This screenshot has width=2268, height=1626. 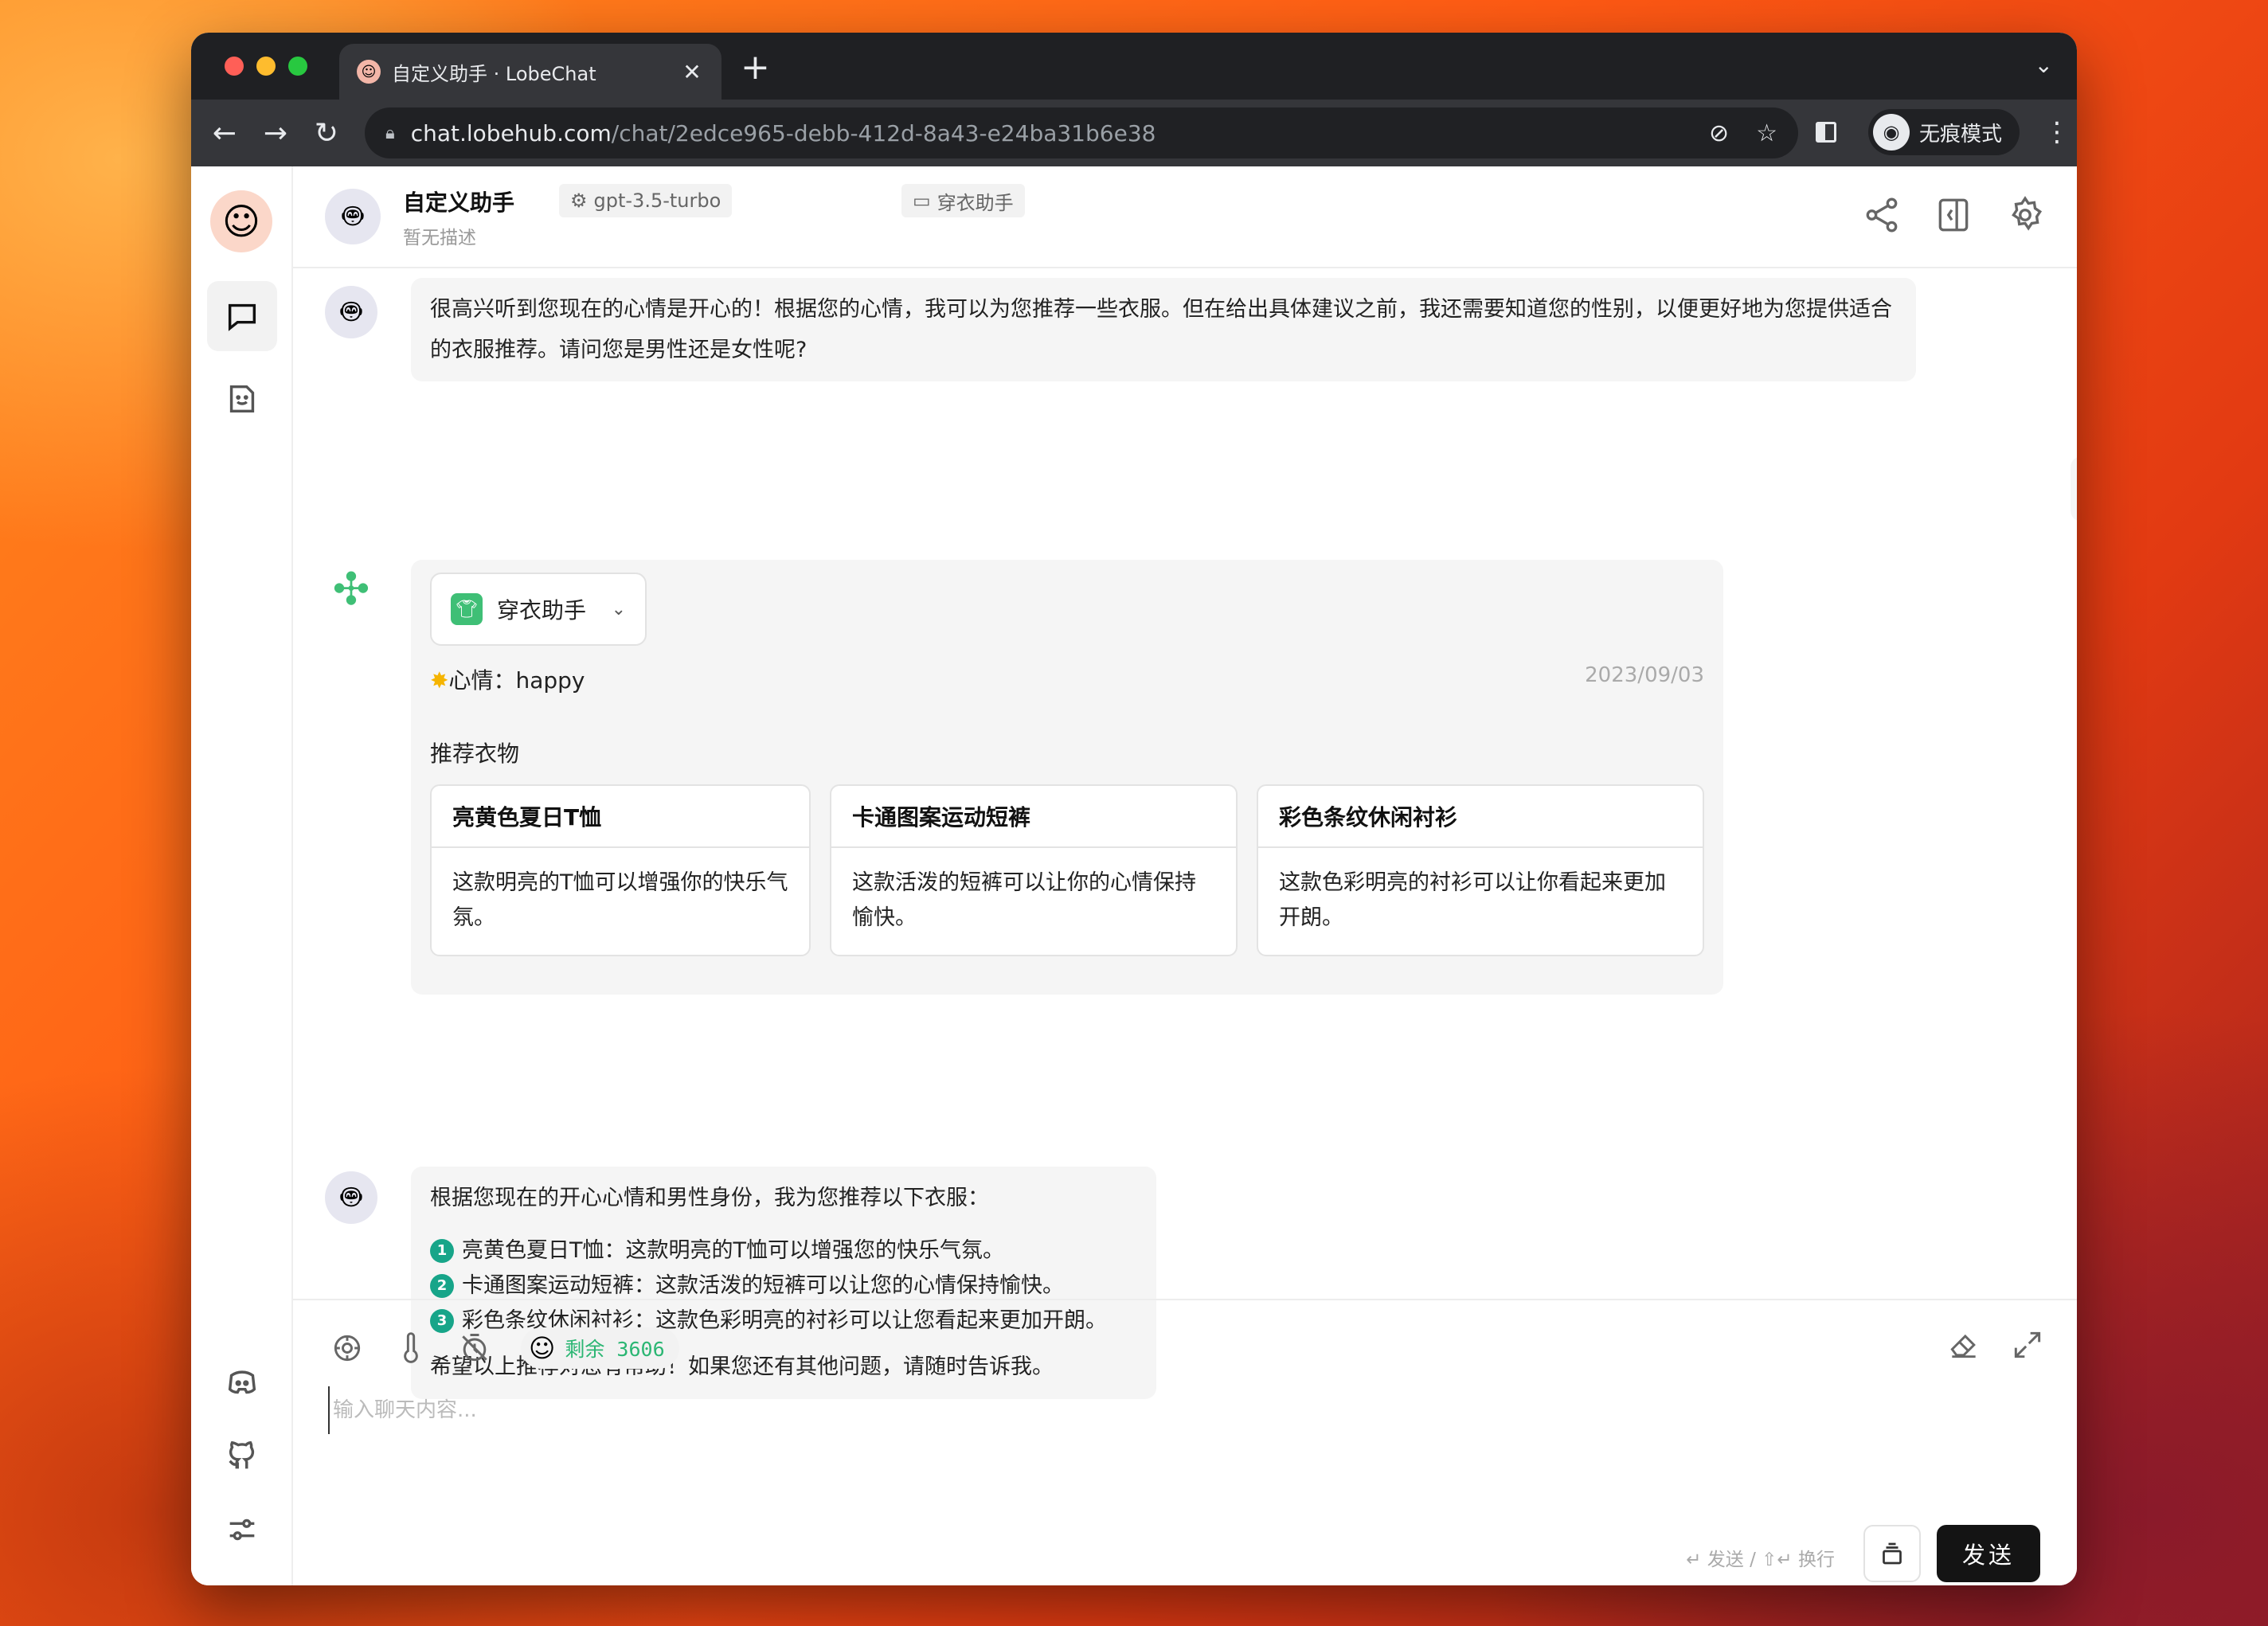 I want to click on clothing-name: 彩色条纹休闲衬衫, so click(x=1480, y=817).